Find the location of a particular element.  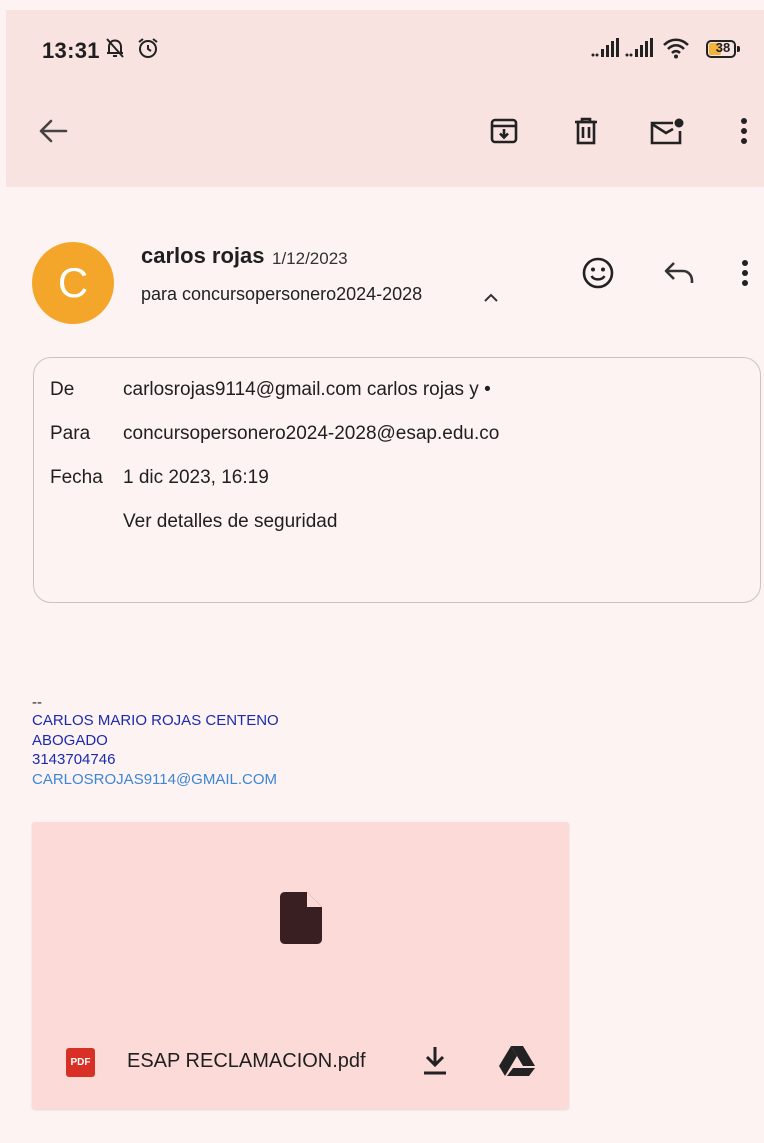

reply-icon is located at coordinates (679, 275).